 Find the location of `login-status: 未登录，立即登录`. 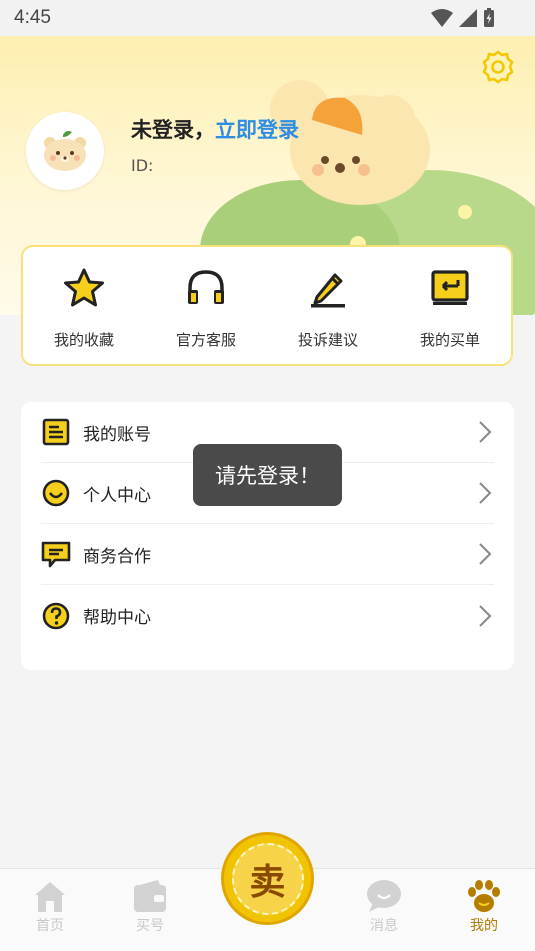

login-status: 未登录，立即登录 is located at coordinates (215, 129).